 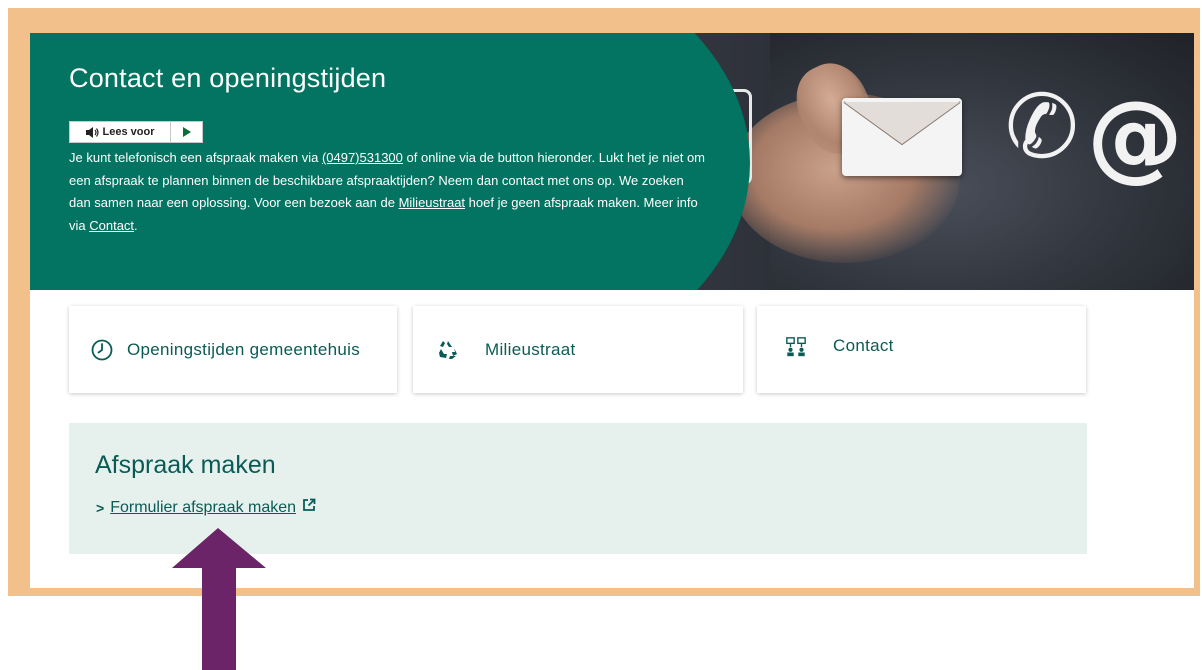 I want to click on lees-voor-button: Lees voor, so click(x=120, y=132).